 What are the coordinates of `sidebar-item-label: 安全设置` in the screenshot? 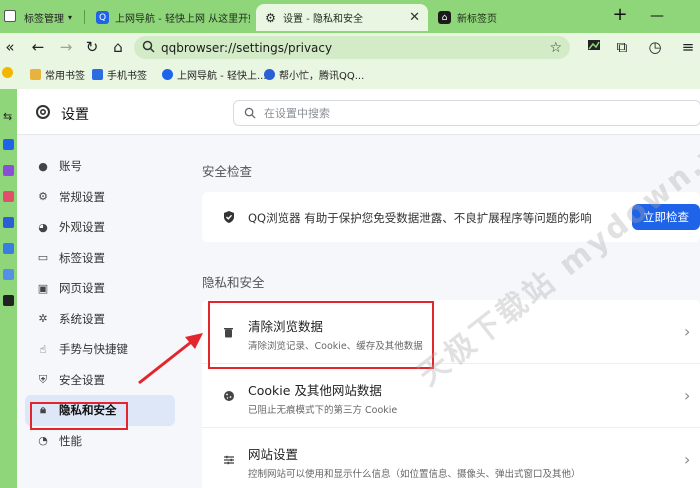 It's located at (82, 379).